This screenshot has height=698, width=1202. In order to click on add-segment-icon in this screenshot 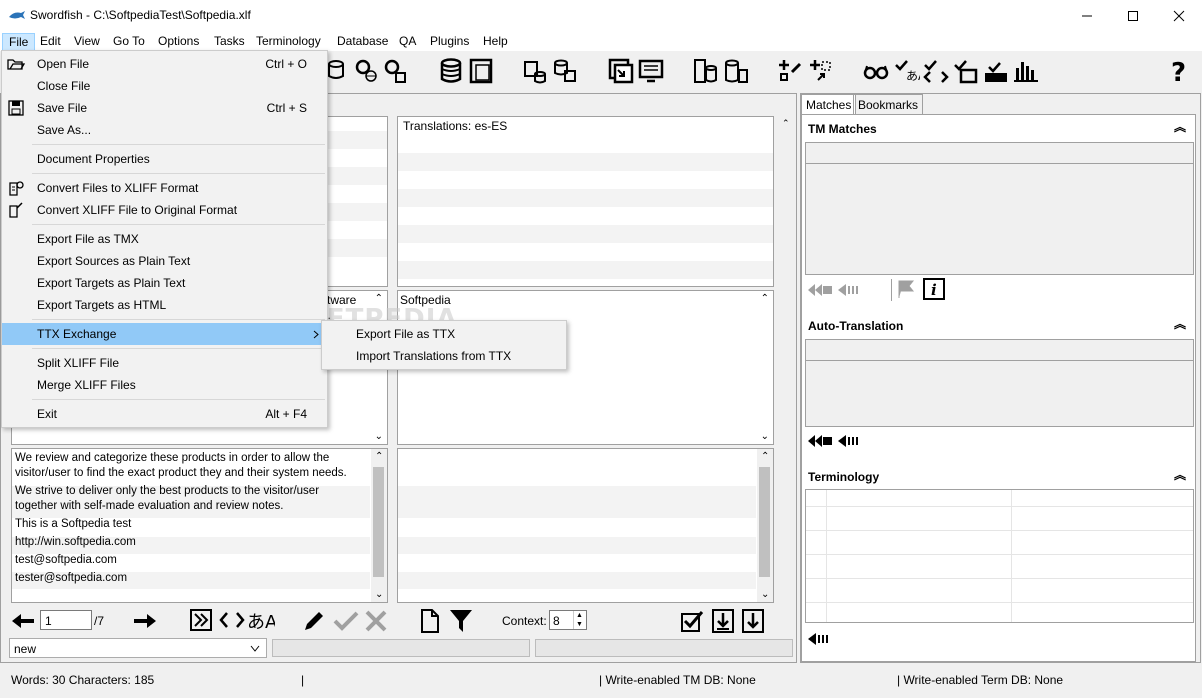, I will do `click(821, 71)`.